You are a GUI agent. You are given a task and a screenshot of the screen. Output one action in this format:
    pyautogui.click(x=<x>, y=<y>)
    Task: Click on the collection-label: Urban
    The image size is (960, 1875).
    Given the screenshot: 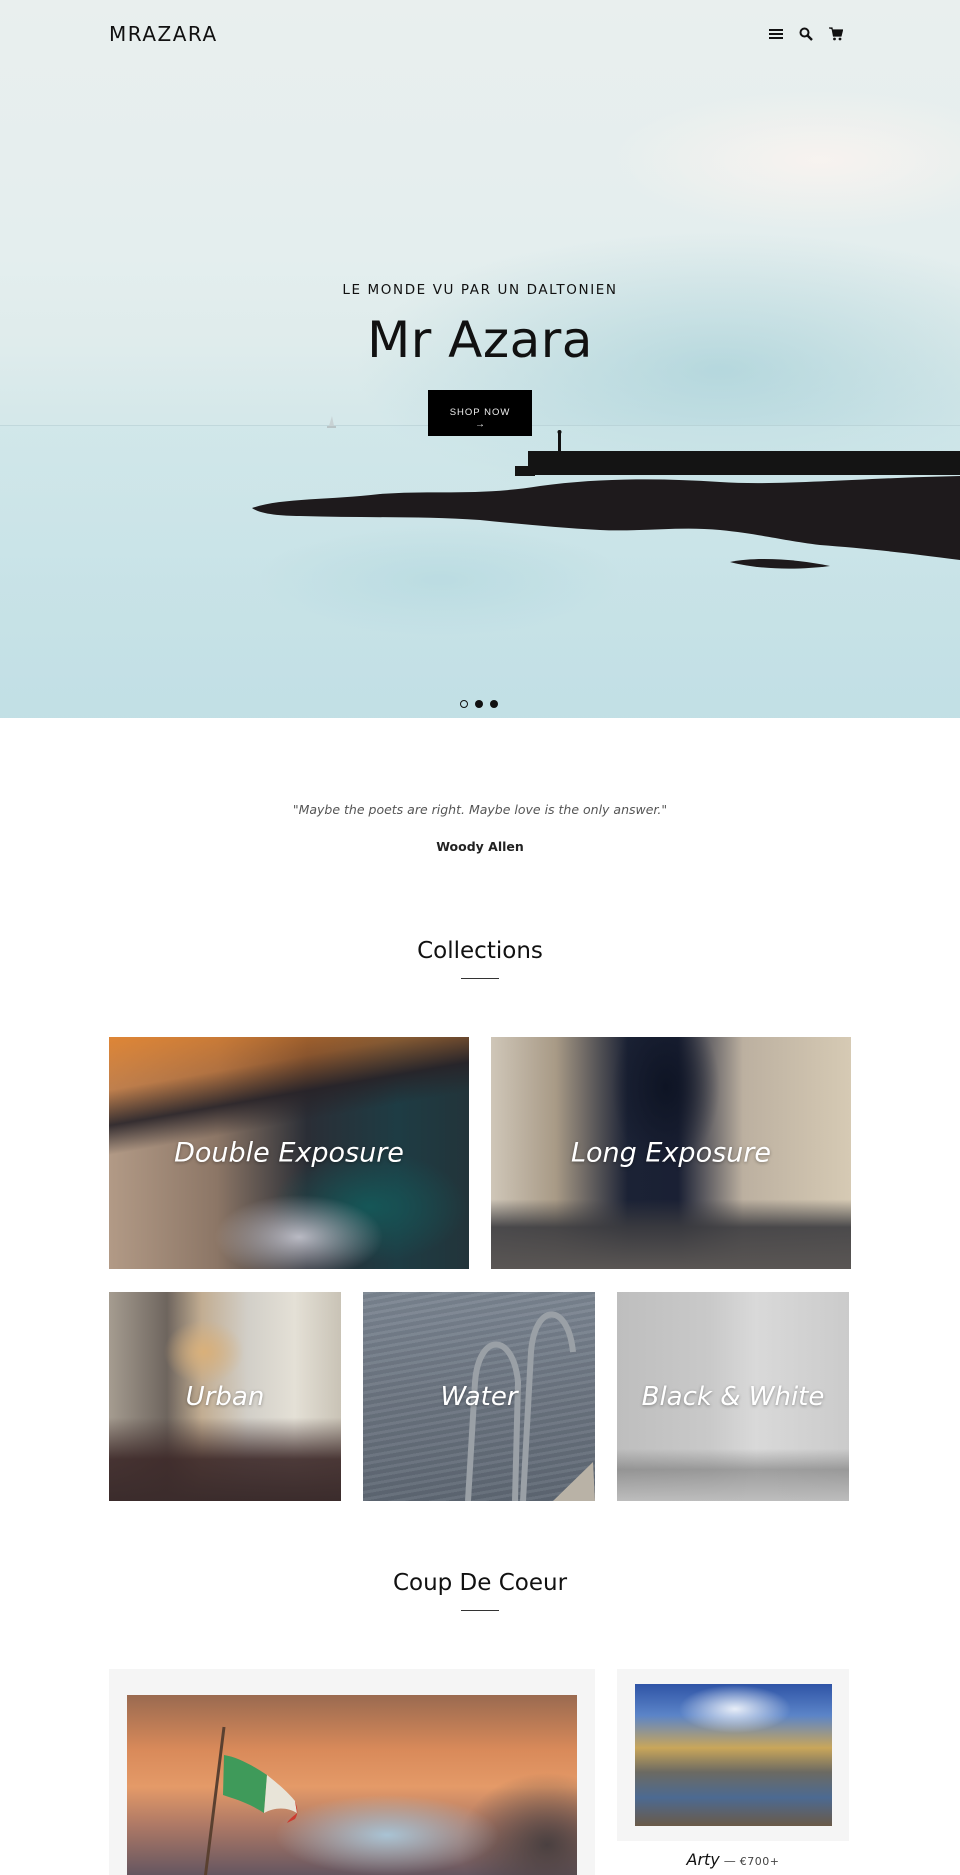 What is the action you would take?
    pyautogui.click(x=225, y=1396)
    